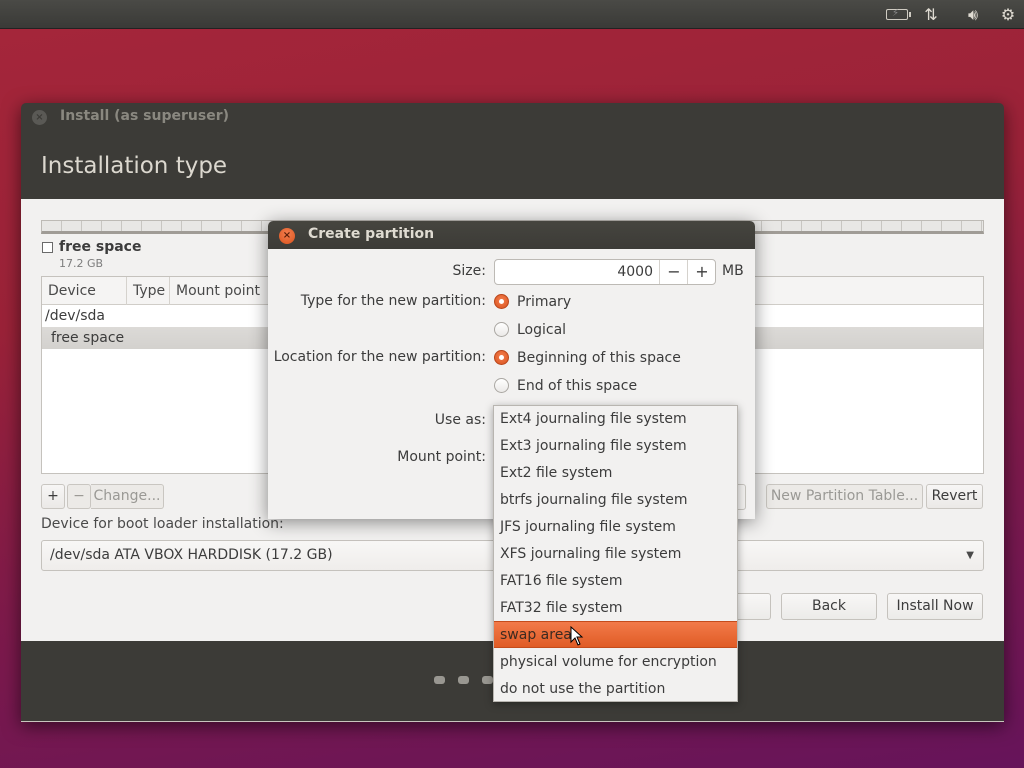 This screenshot has height=768, width=1024. What do you see at coordinates (393, 301) in the screenshot?
I see `type-label: Type for the new partition:` at bounding box center [393, 301].